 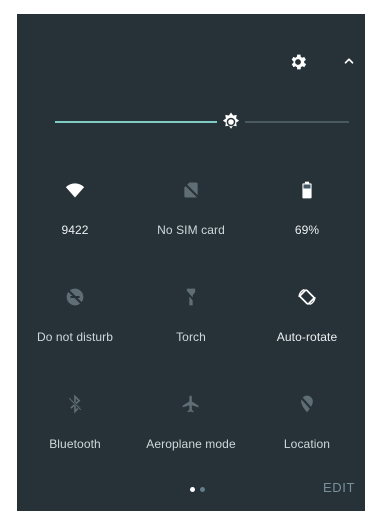 I want to click on airplane-icon, so click(x=190, y=404).